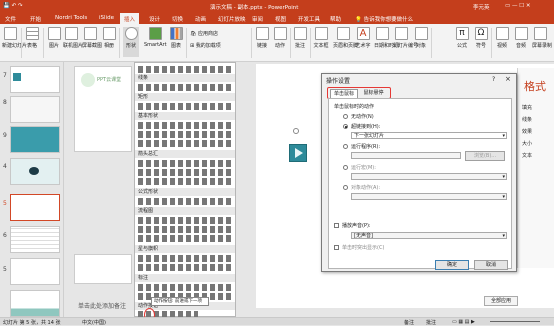  What do you see at coordinates (421, 38) in the screenshot?
I see `object-button: 对象` at bounding box center [421, 38].